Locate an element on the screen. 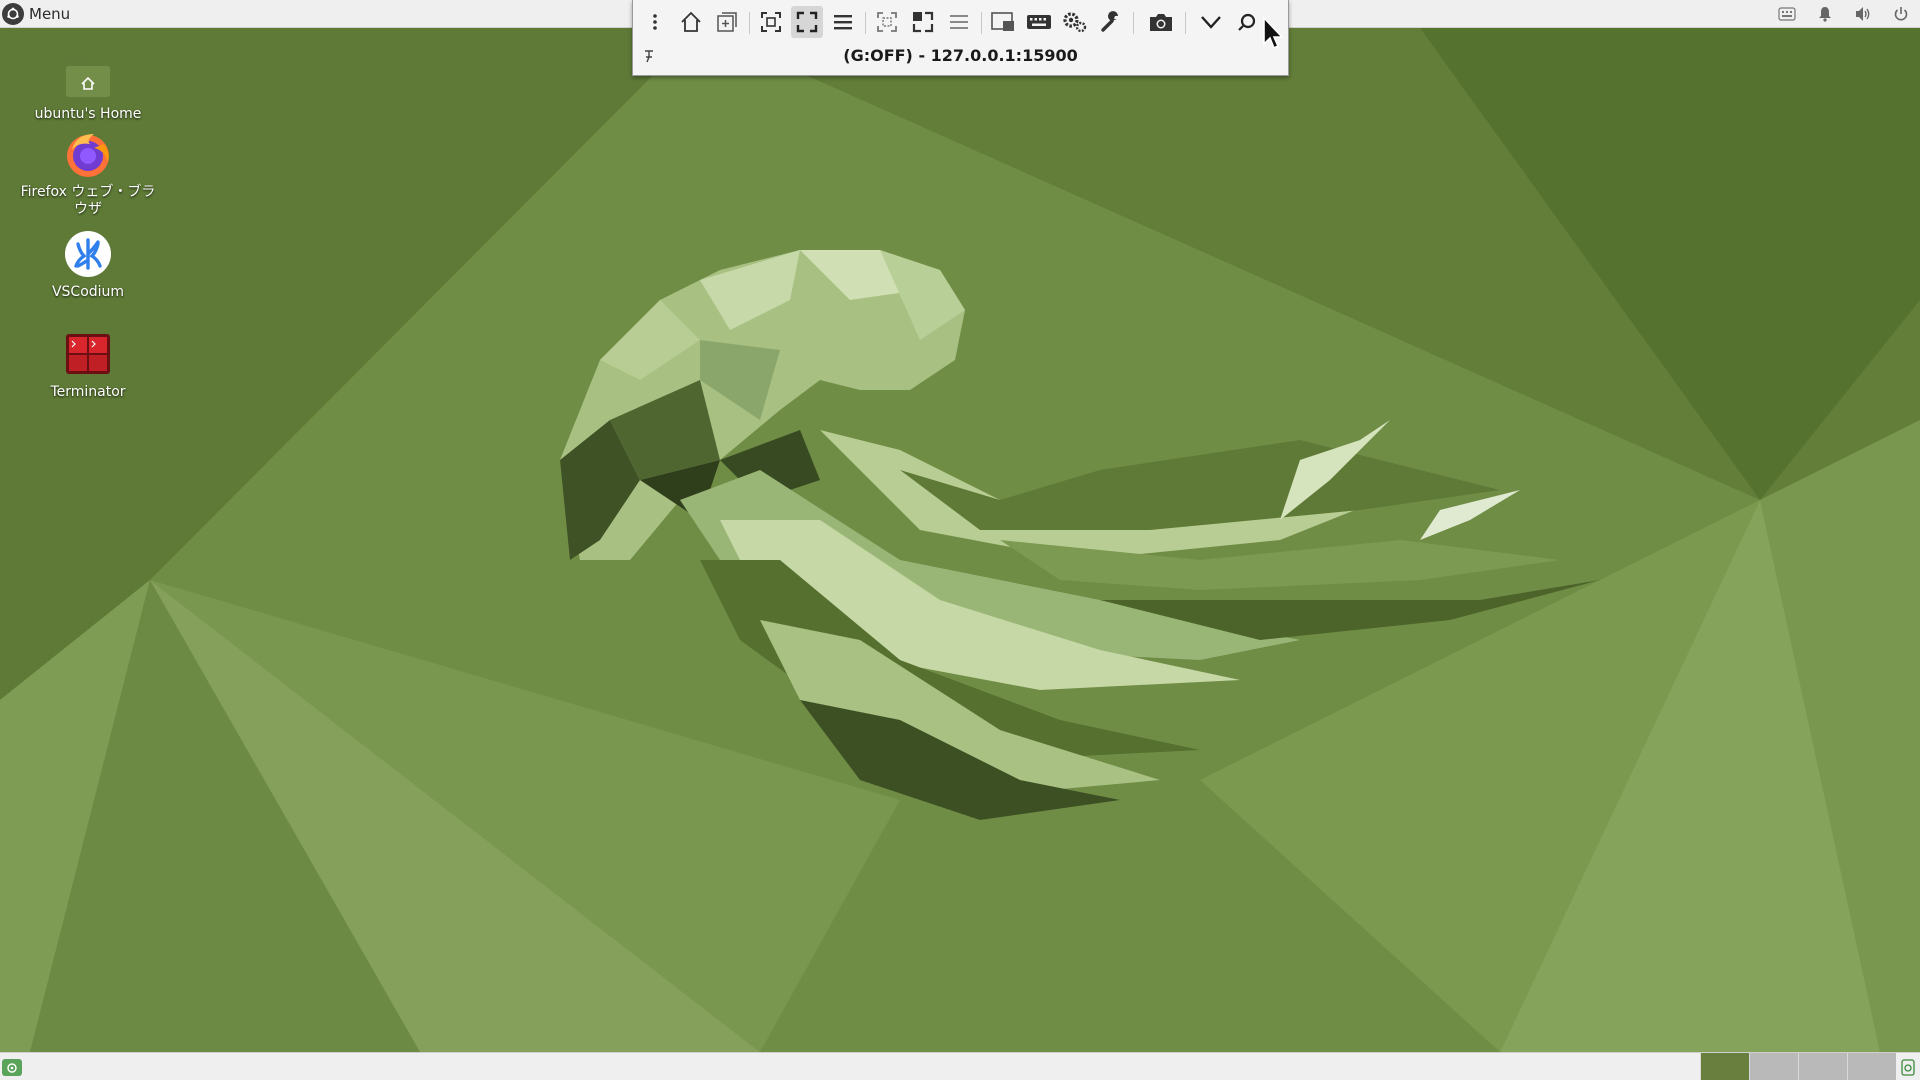  list-icon is located at coordinates (959, 22).